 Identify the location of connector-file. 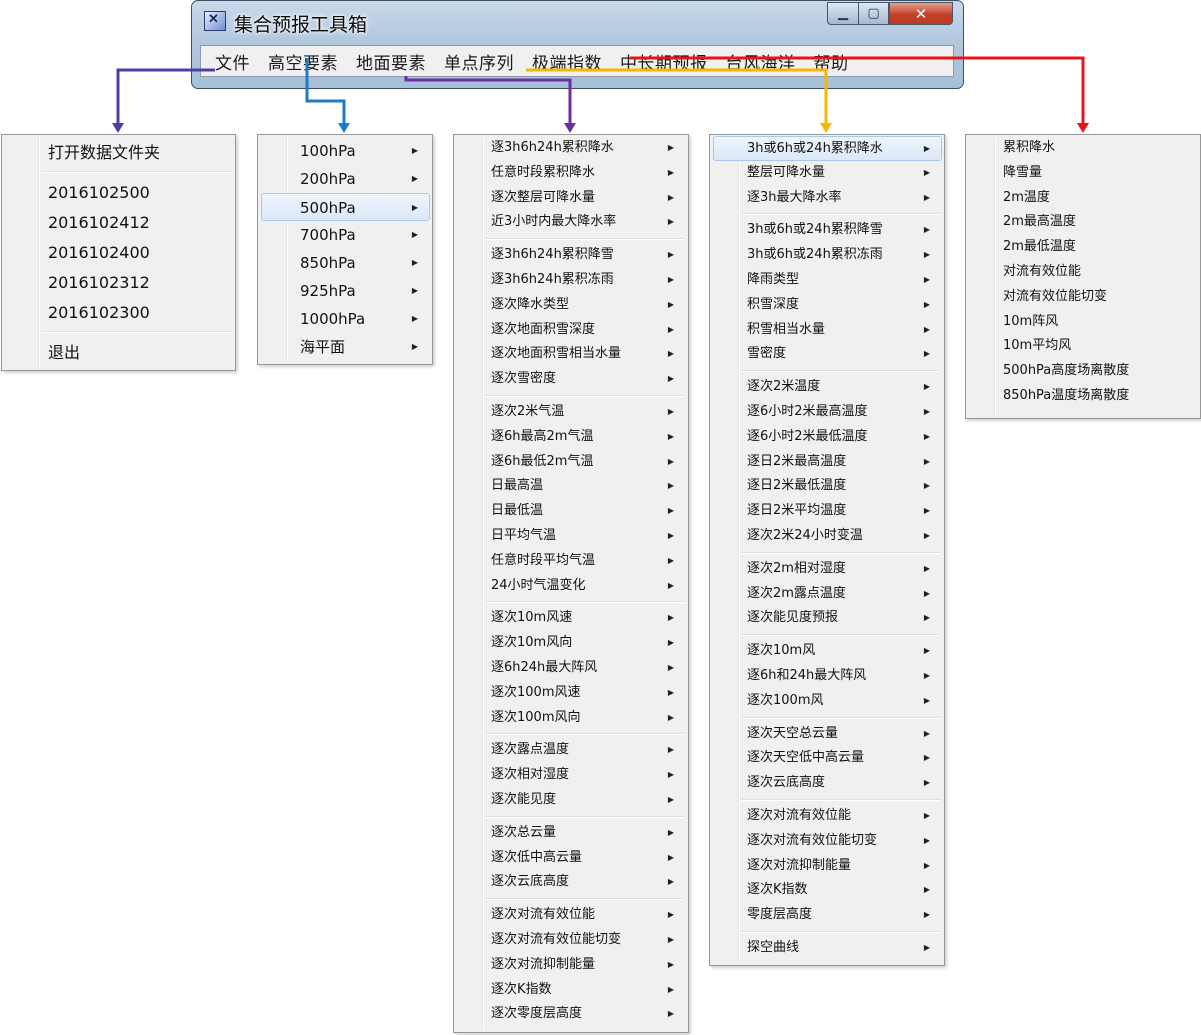
(165, 96).